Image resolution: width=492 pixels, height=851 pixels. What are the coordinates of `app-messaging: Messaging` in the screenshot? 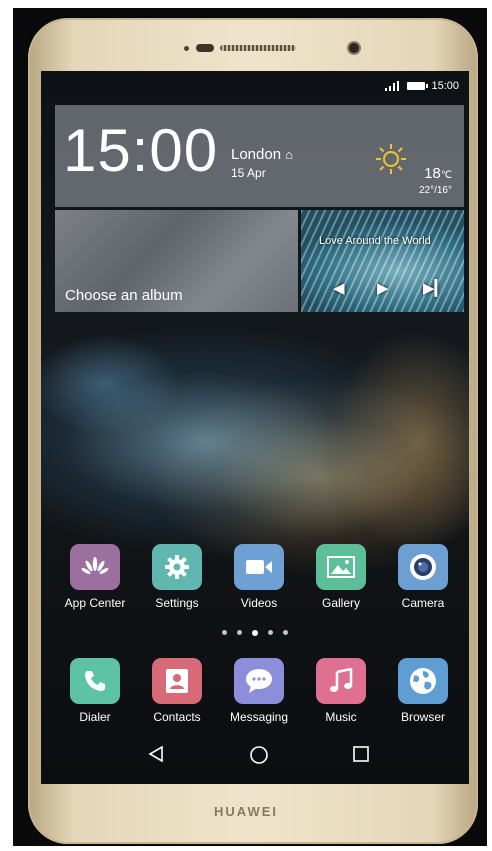 It's located at (259, 691).